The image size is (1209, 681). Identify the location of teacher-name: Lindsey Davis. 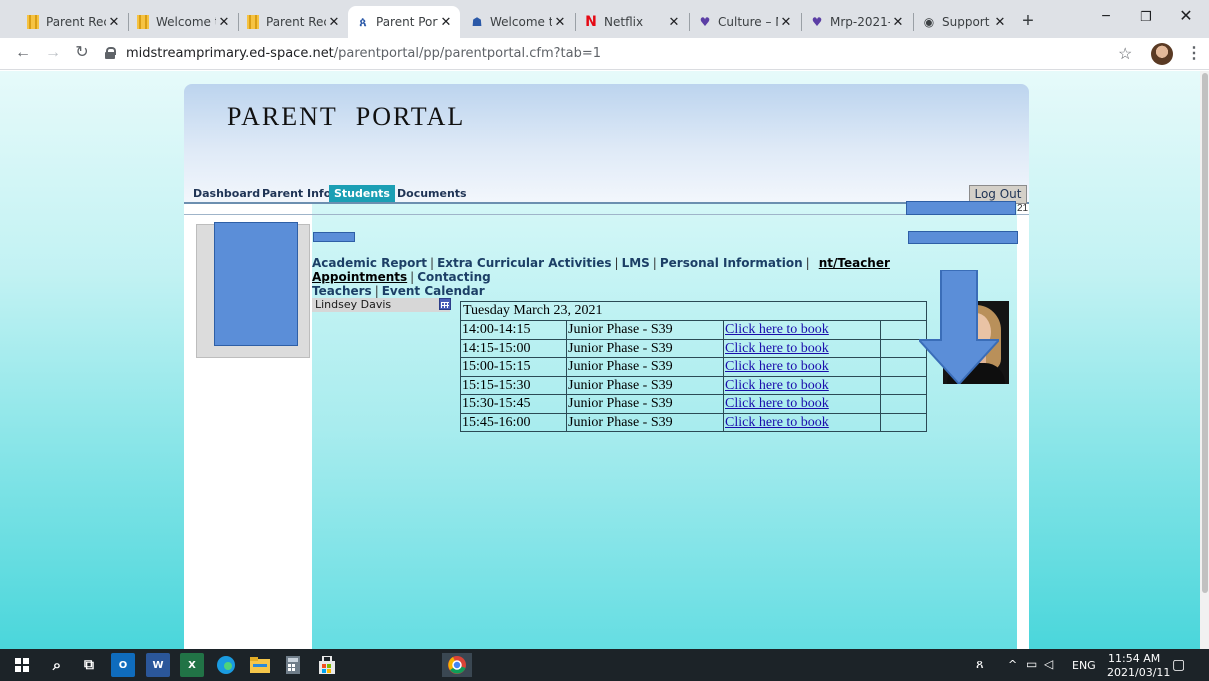
(381, 305).